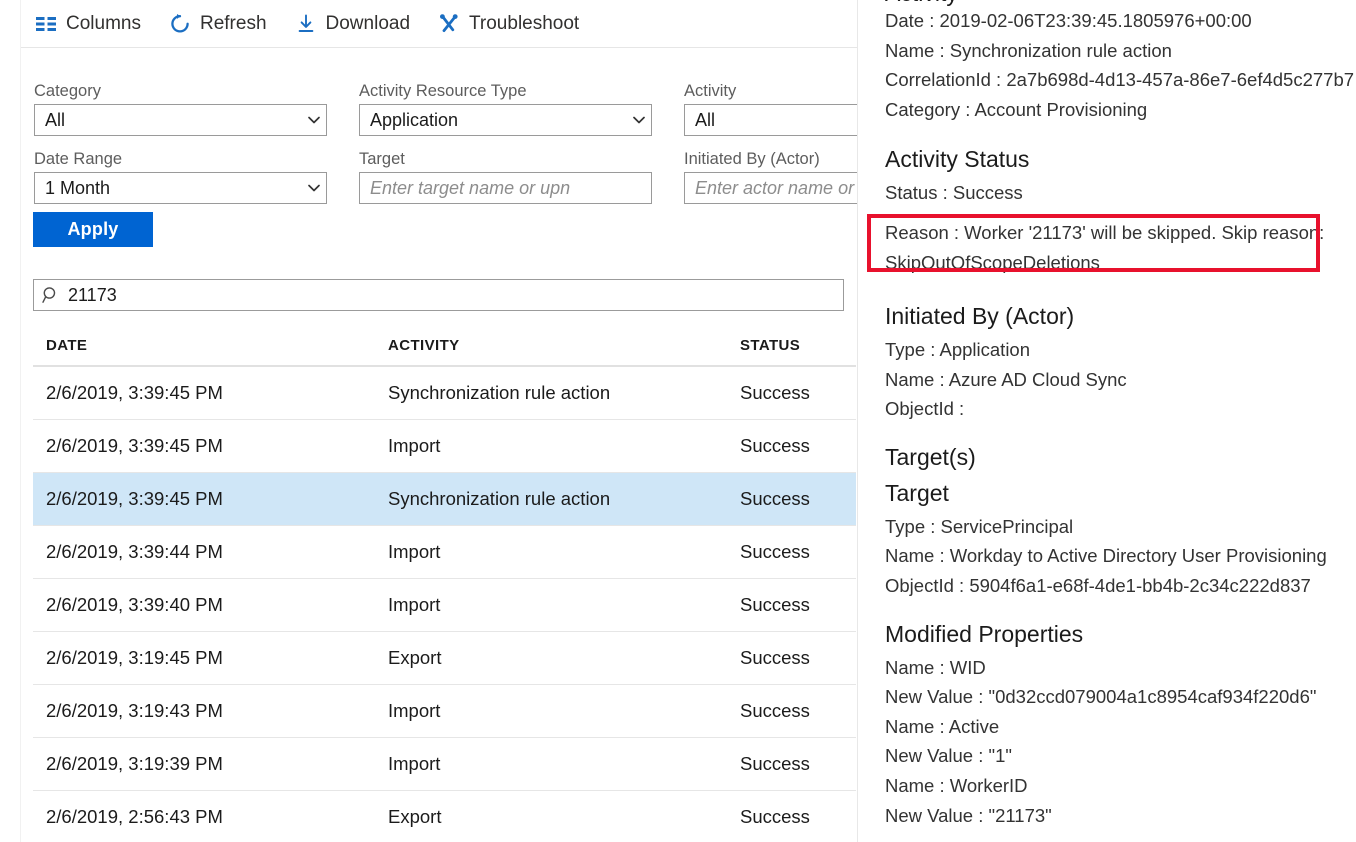  I want to click on table-row: 2/6/2019, 3:39:44 PM Import Success, so click(444, 552).